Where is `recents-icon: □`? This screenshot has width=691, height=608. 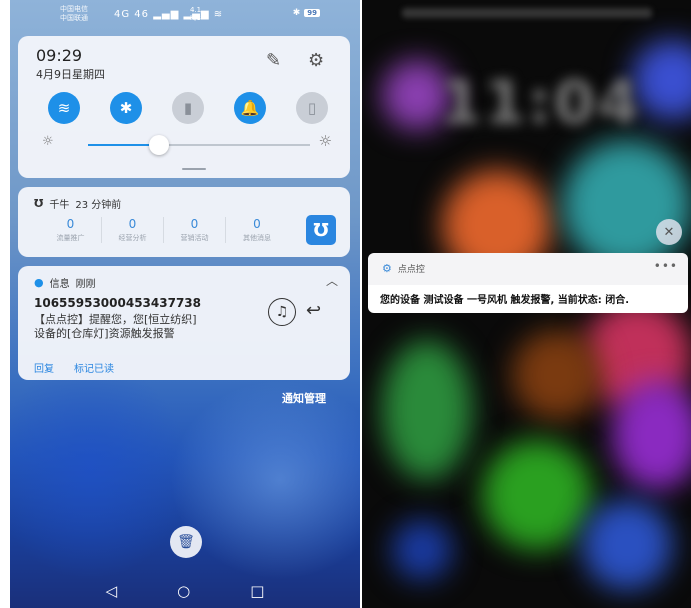 recents-icon: □ is located at coordinates (257, 591).